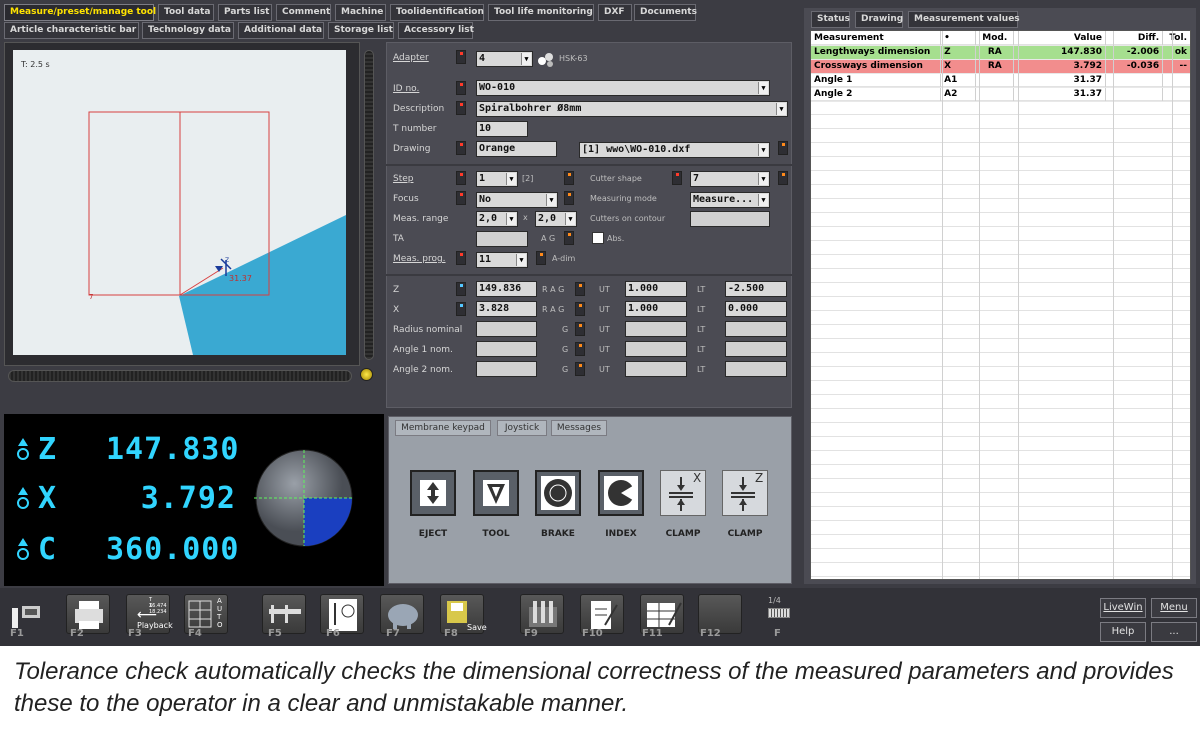 The image size is (1200, 730). I want to click on brake-button, so click(558, 493).